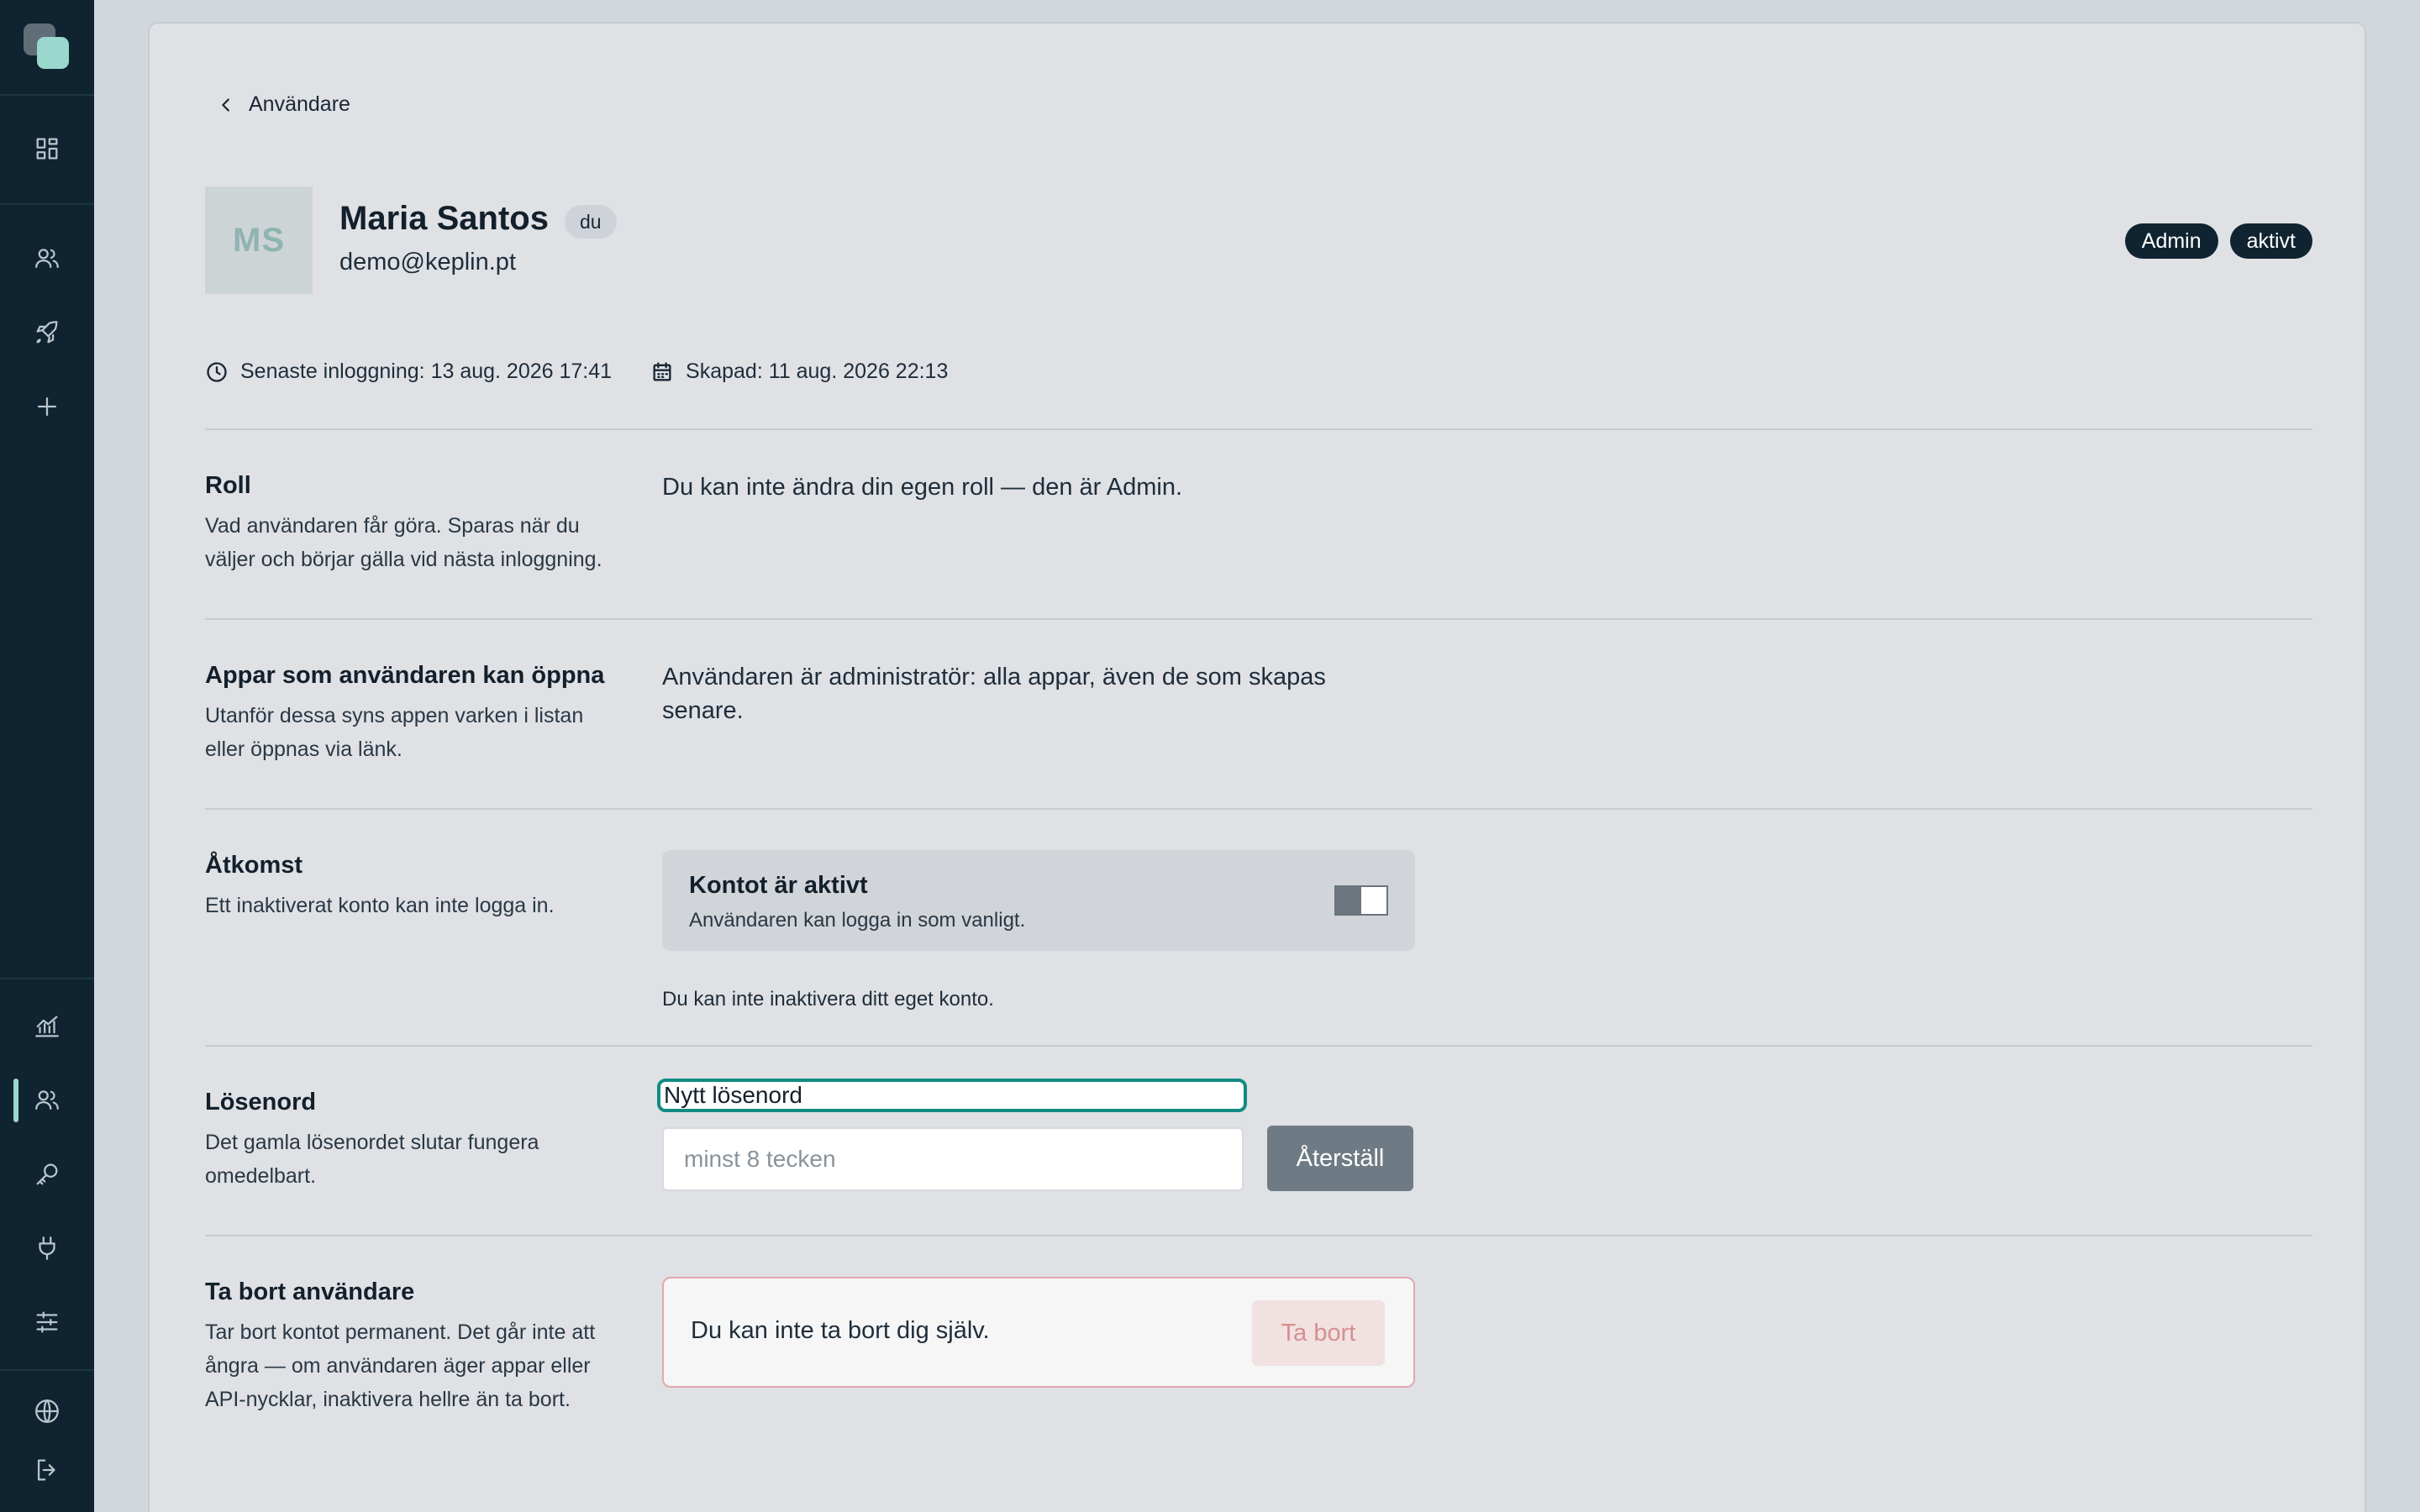 The image size is (2420, 1512). I want to click on sidebar-item-analytics, so click(47, 1026).